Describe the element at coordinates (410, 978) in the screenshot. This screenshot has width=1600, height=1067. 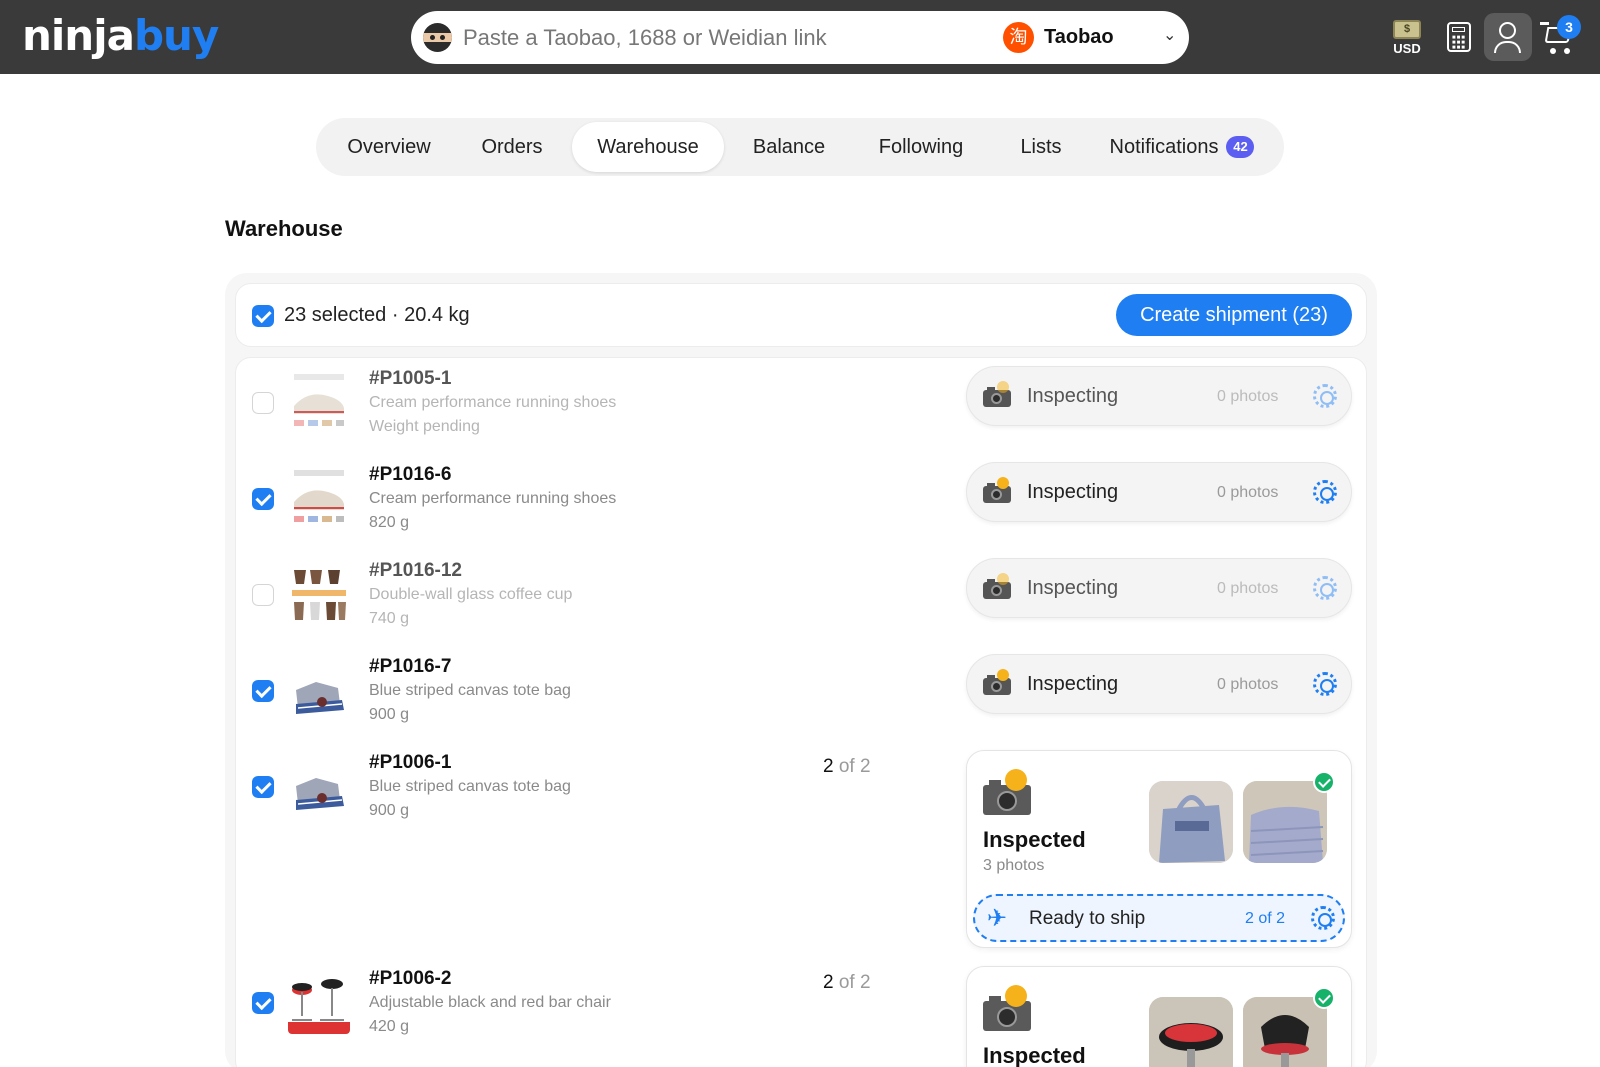
I see `item-id: #P1006-2` at that location.